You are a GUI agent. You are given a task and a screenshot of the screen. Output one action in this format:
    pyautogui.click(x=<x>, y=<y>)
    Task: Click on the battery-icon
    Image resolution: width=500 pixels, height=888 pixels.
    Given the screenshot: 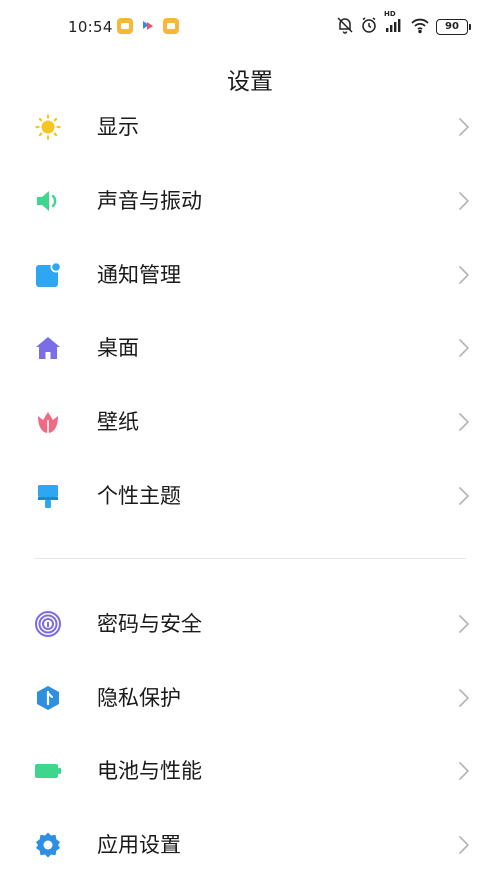 What is the action you would take?
    pyautogui.click(x=48, y=771)
    